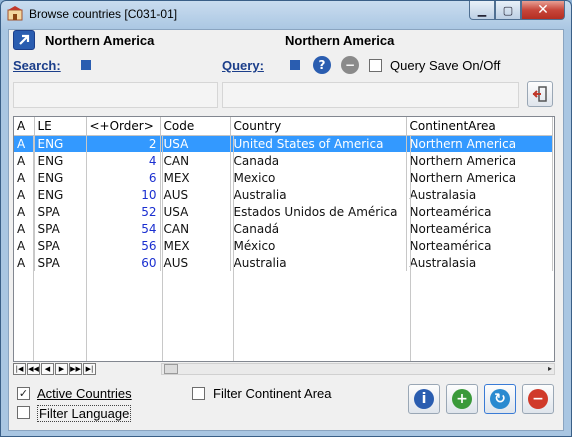  Describe the element at coordinates (195, 245) in the screenshot. I see `cell-code: MEX` at that location.